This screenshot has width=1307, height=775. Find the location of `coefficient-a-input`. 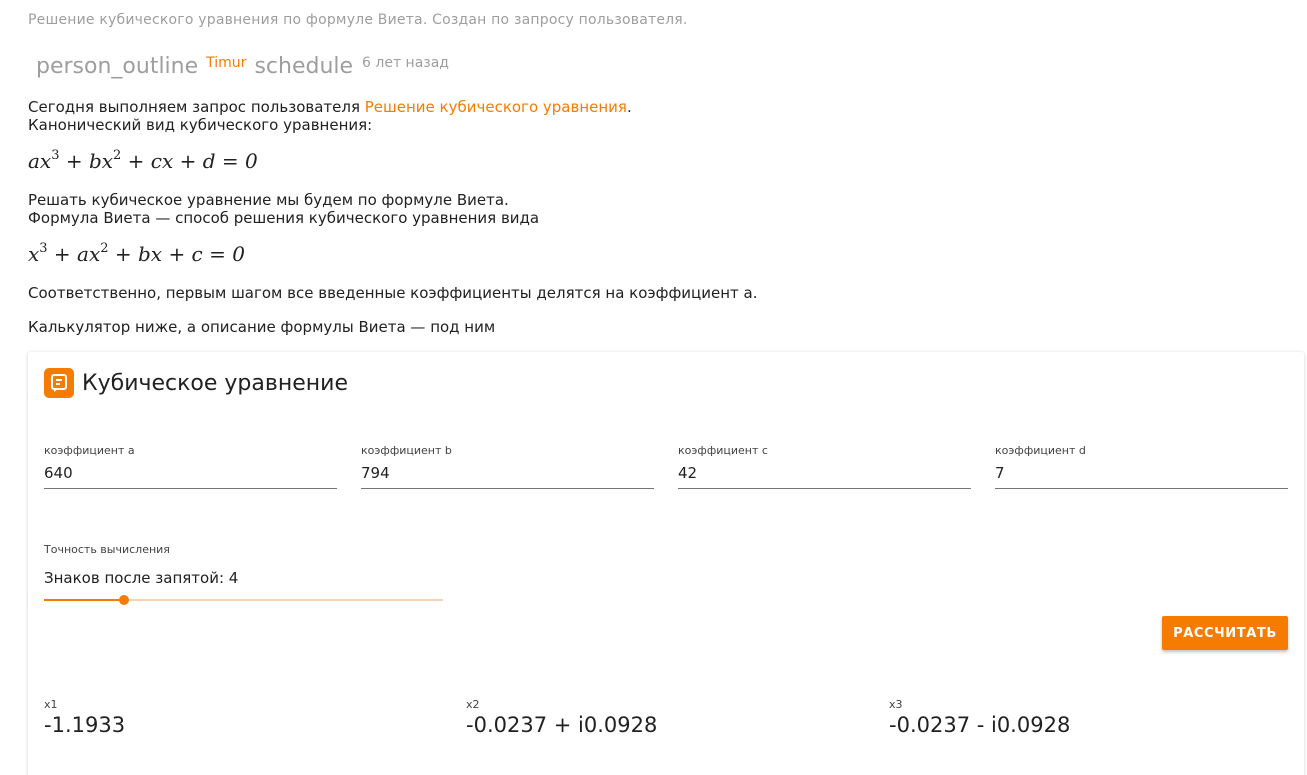

coefficient-a-input is located at coordinates (190, 475).